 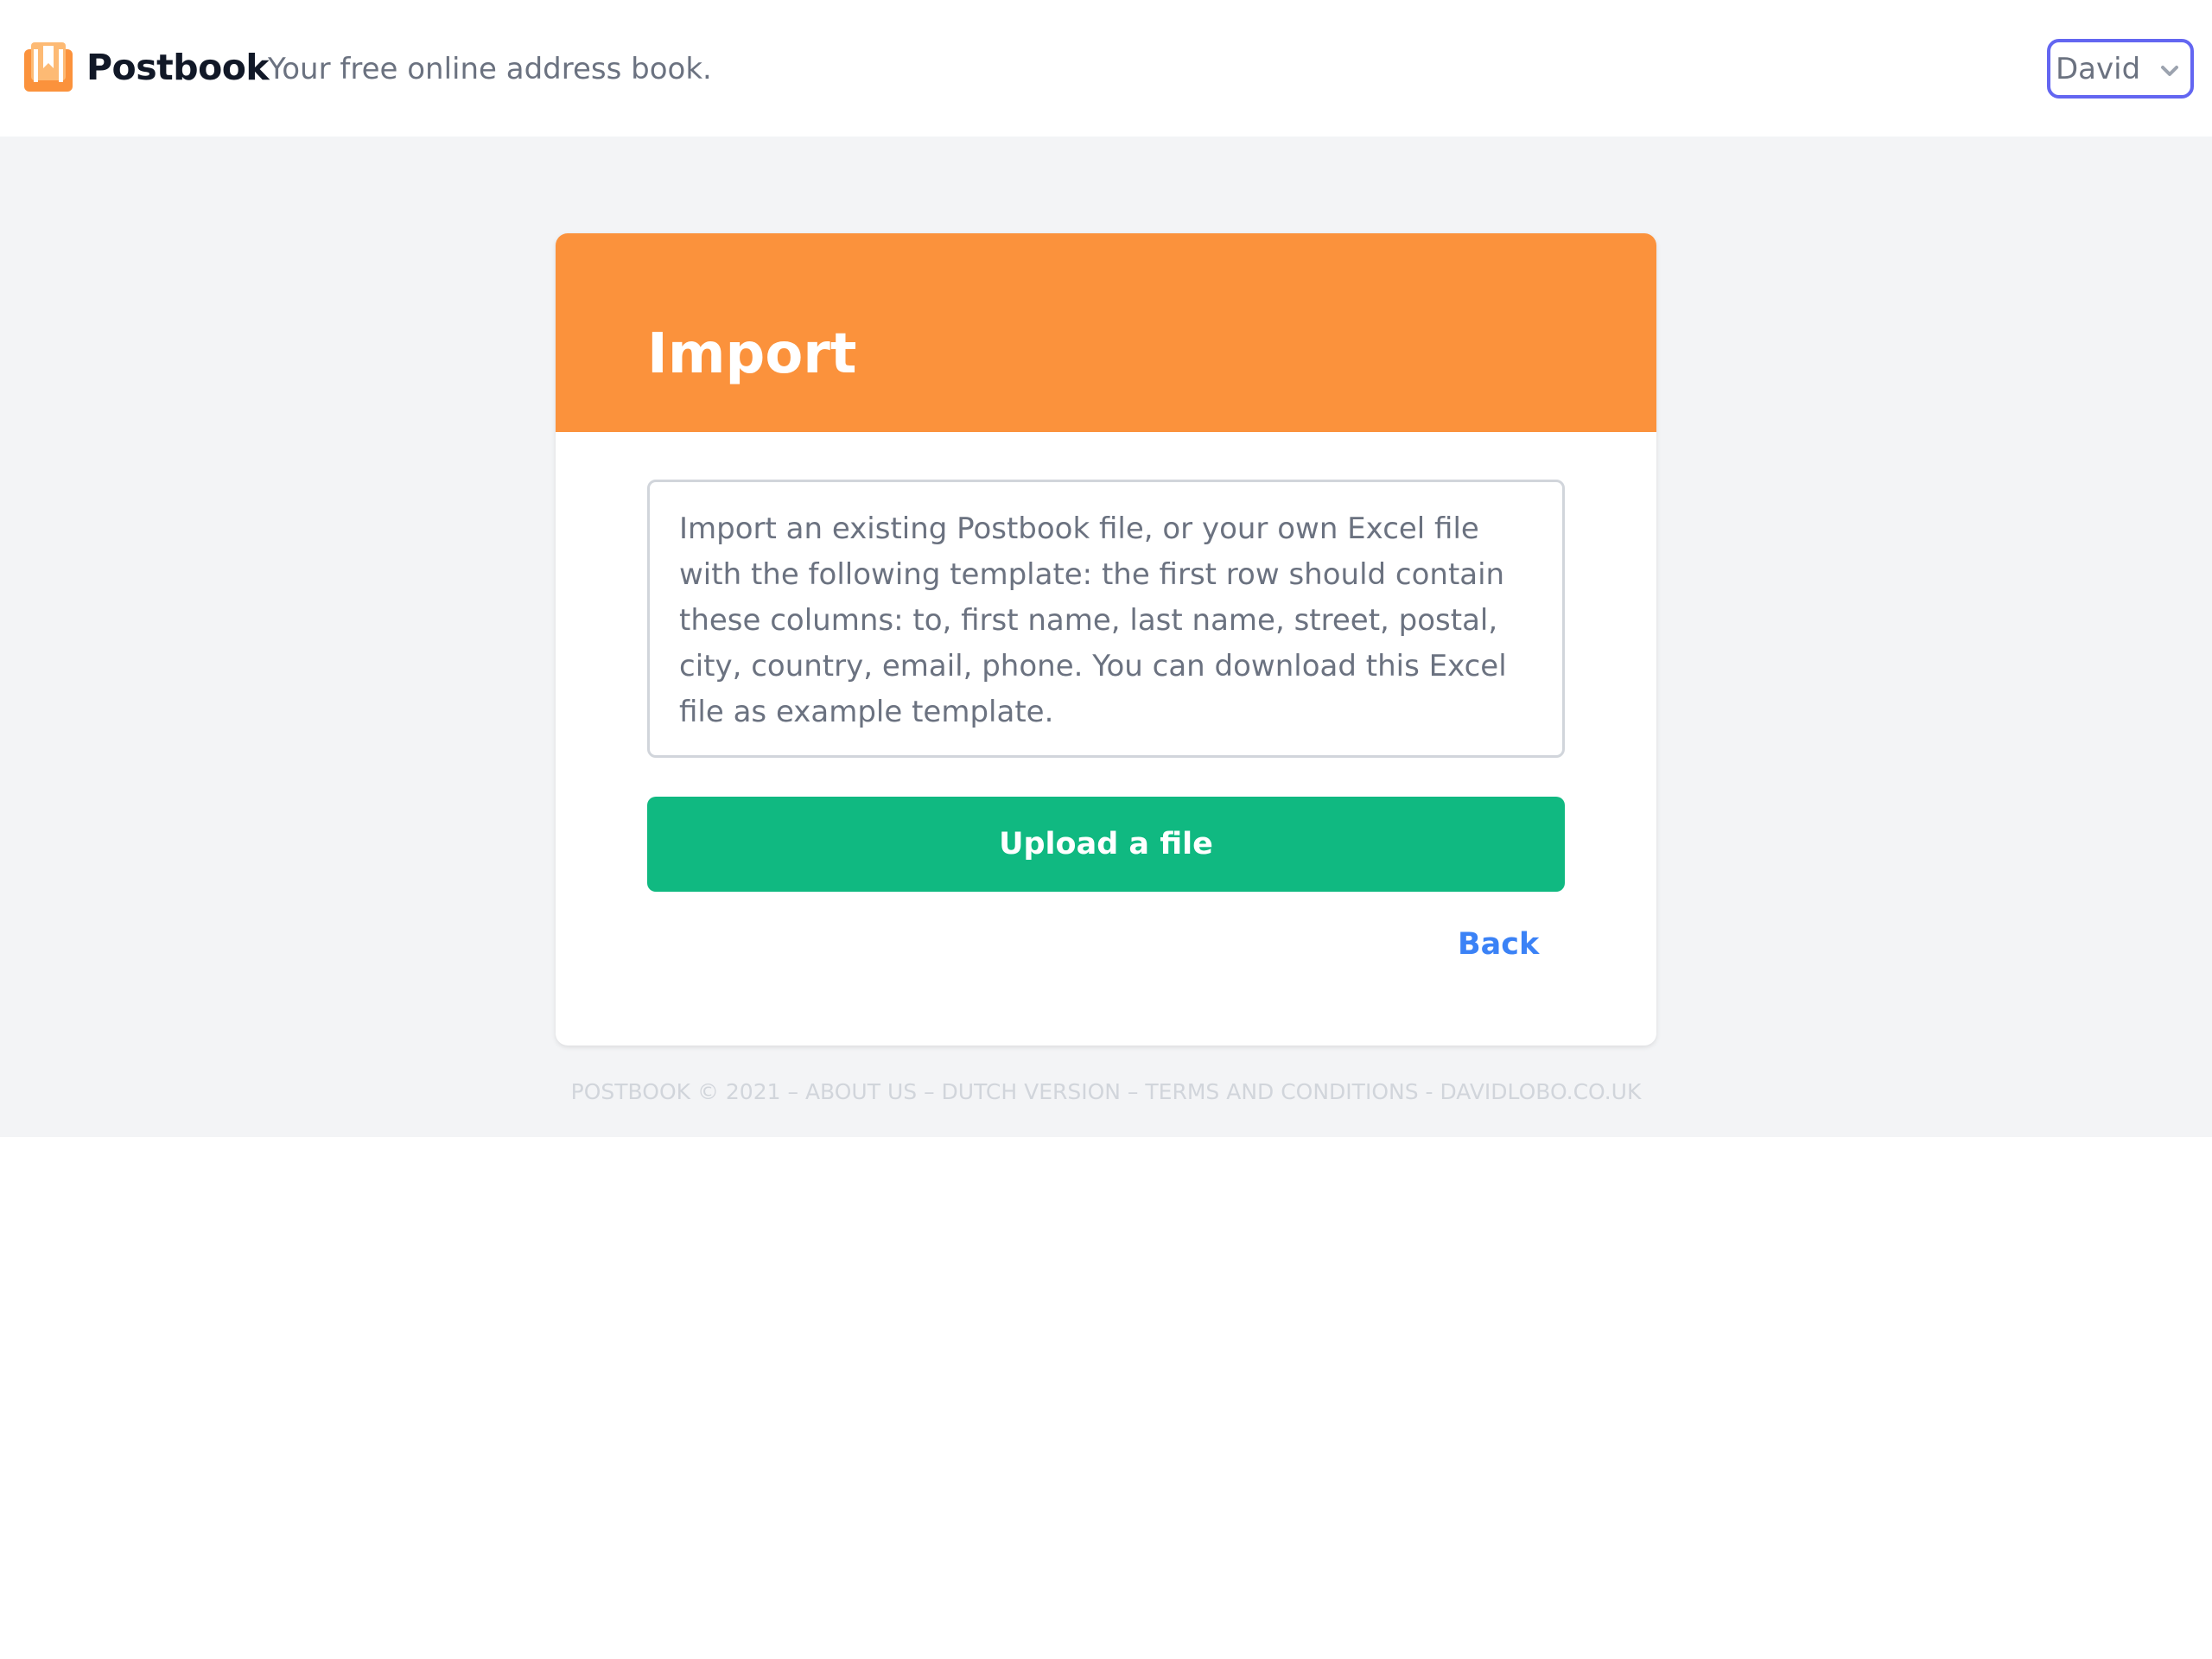 What do you see at coordinates (1281, 1091) in the screenshot?
I see `footer-terms-link: TERMS AND CONDITIONS` at bounding box center [1281, 1091].